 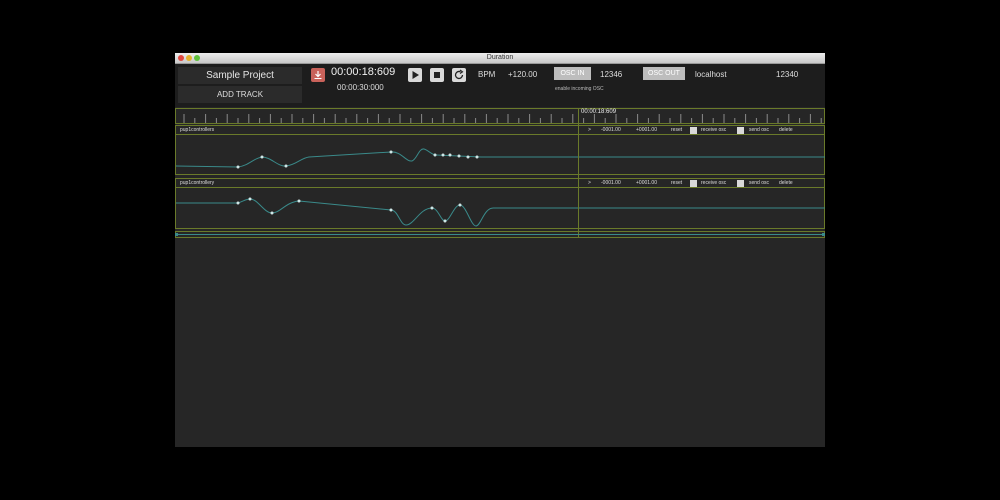 I want to click on osc-in-port-field: 12346, so click(x=611, y=74).